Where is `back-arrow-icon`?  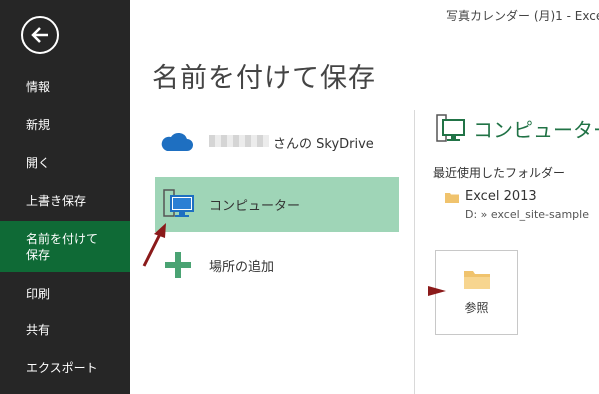 back-arrow-icon is located at coordinates (39, 35).